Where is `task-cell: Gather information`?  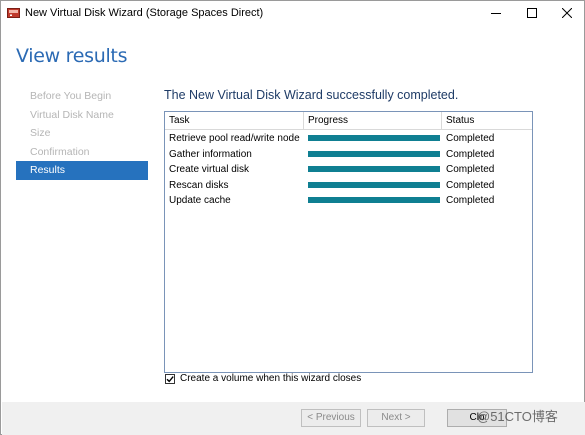
task-cell: Gather information is located at coordinates (210, 154).